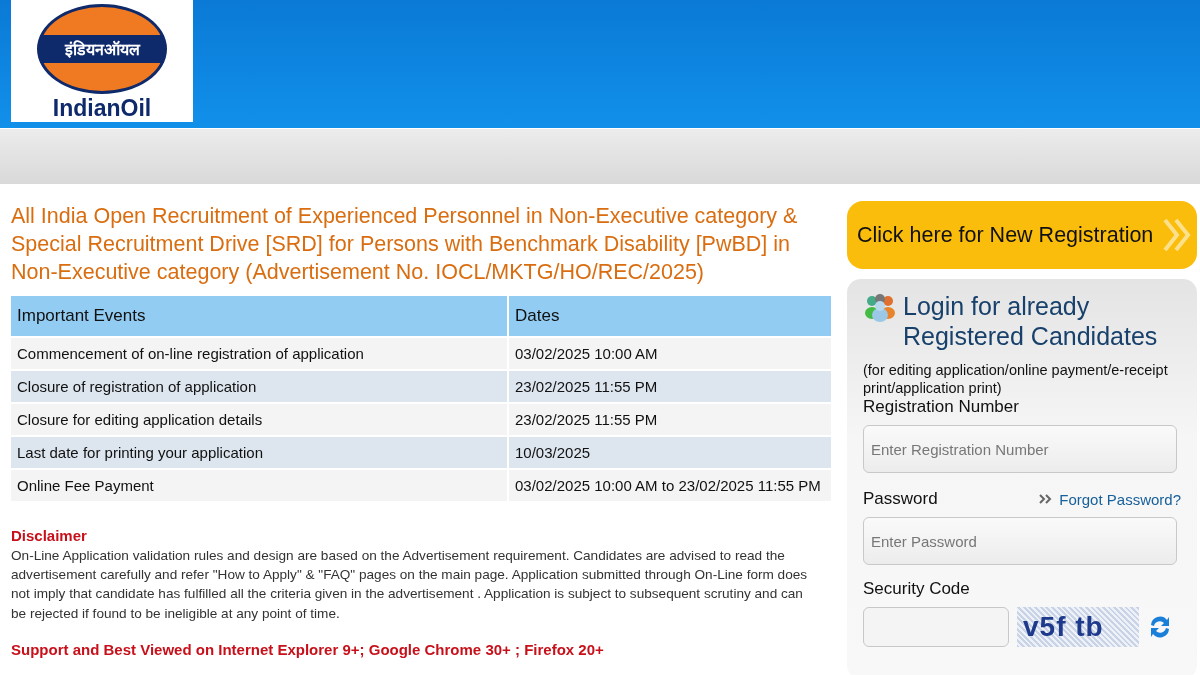 Image resolution: width=1200 pixels, height=675 pixels. I want to click on login-note: (for editing application/online payment/e-receipt print/application print), so click(1016, 379).